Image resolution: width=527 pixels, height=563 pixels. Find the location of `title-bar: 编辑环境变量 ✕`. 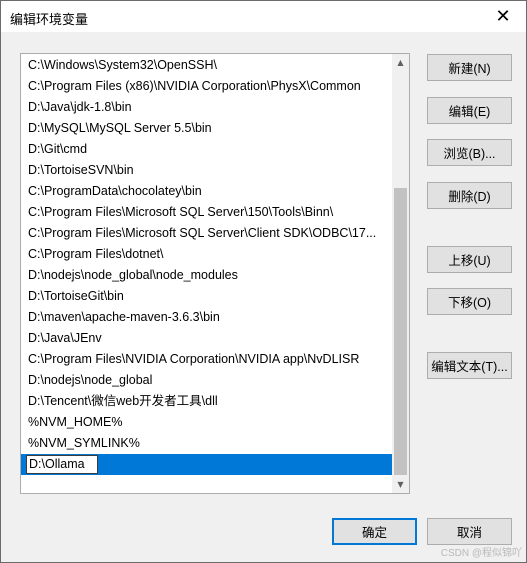

title-bar: 编辑环境变量 ✕ is located at coordinates (263, 16).